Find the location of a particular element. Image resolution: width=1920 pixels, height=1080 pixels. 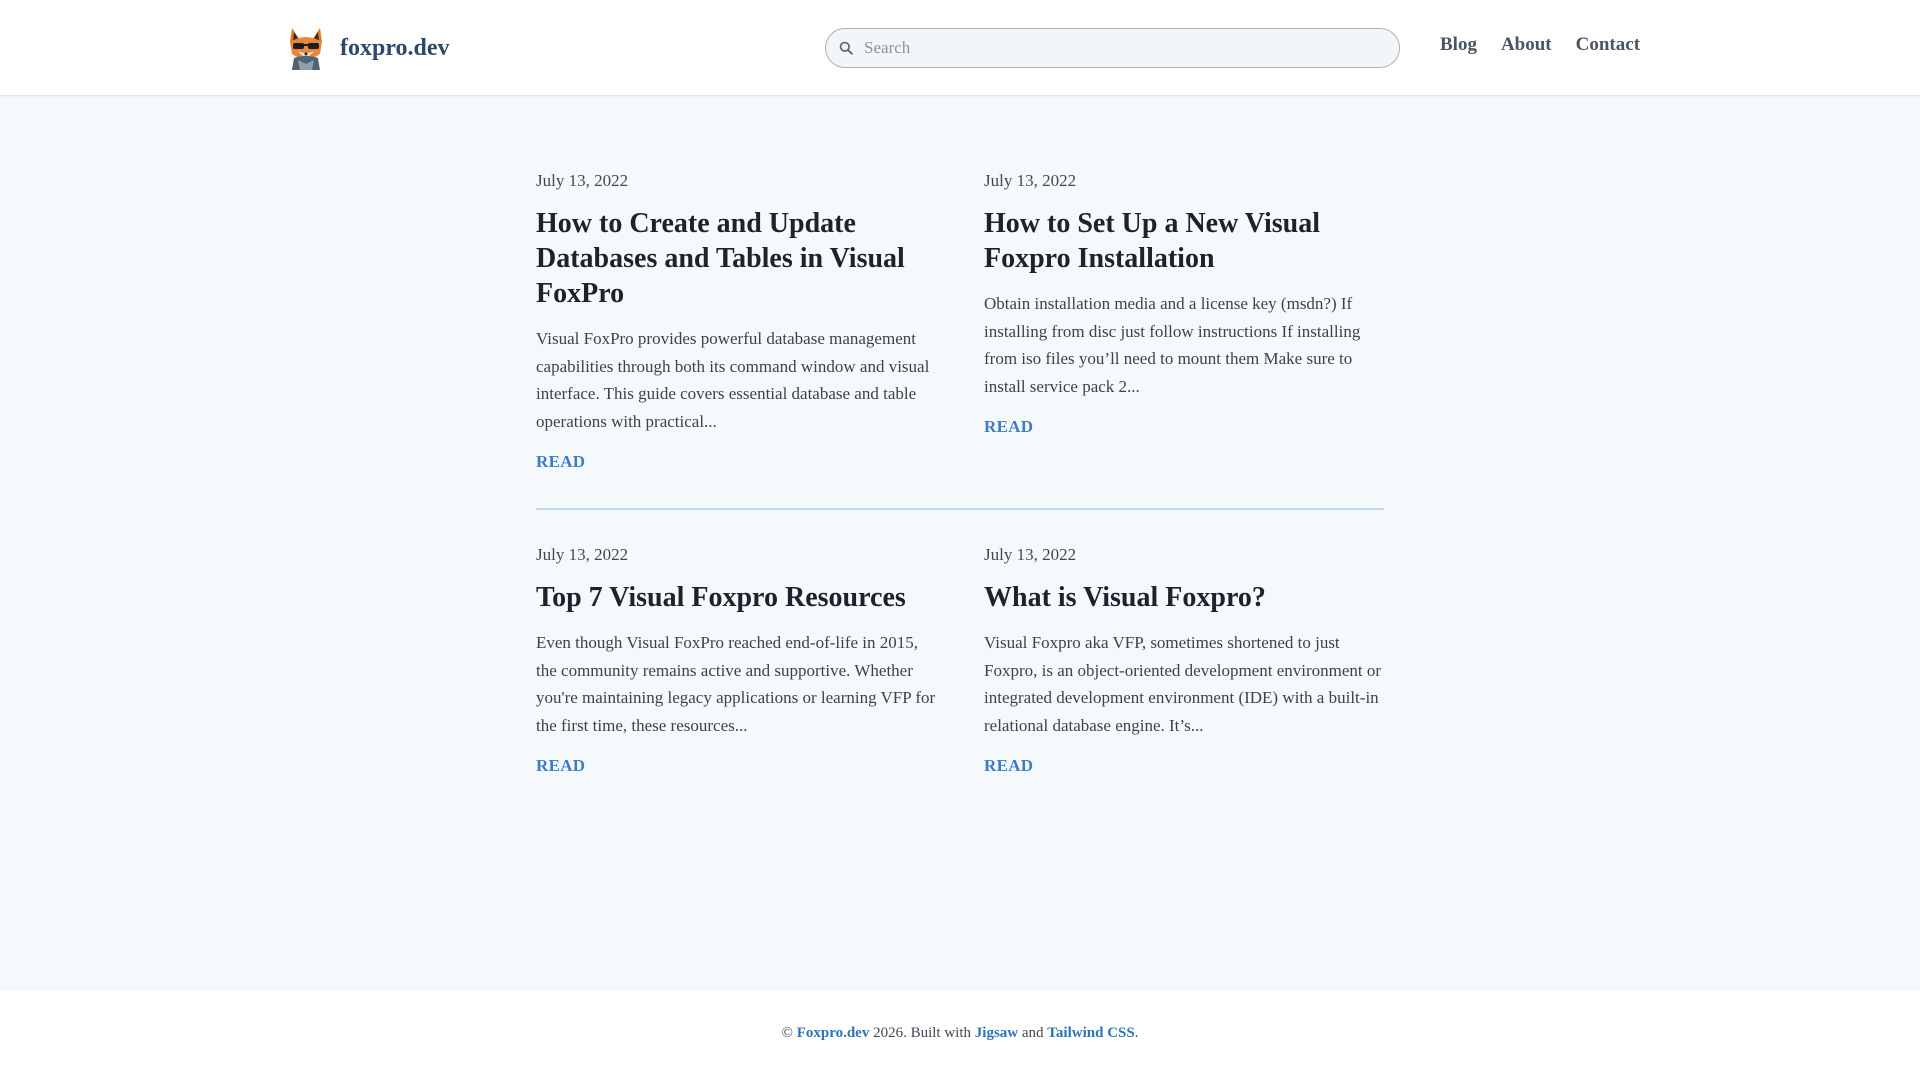

post-divider is located at coordinates (960, 509).